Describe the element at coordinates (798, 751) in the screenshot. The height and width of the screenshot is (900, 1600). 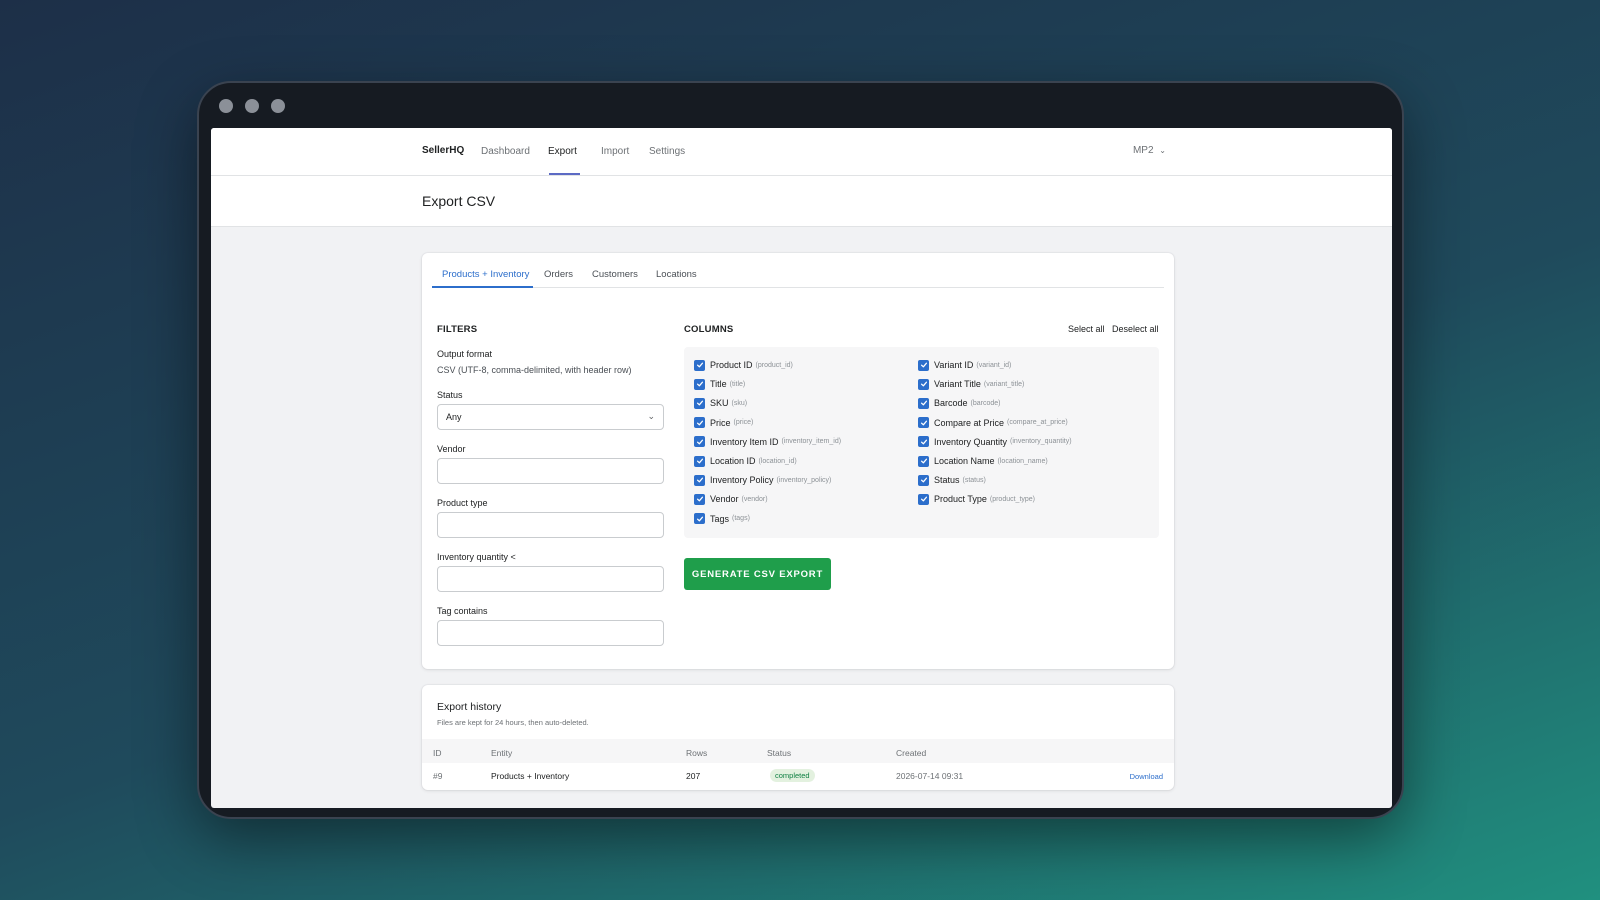
I see `history-table-header: ID Entity Rows Status Created` at that location.